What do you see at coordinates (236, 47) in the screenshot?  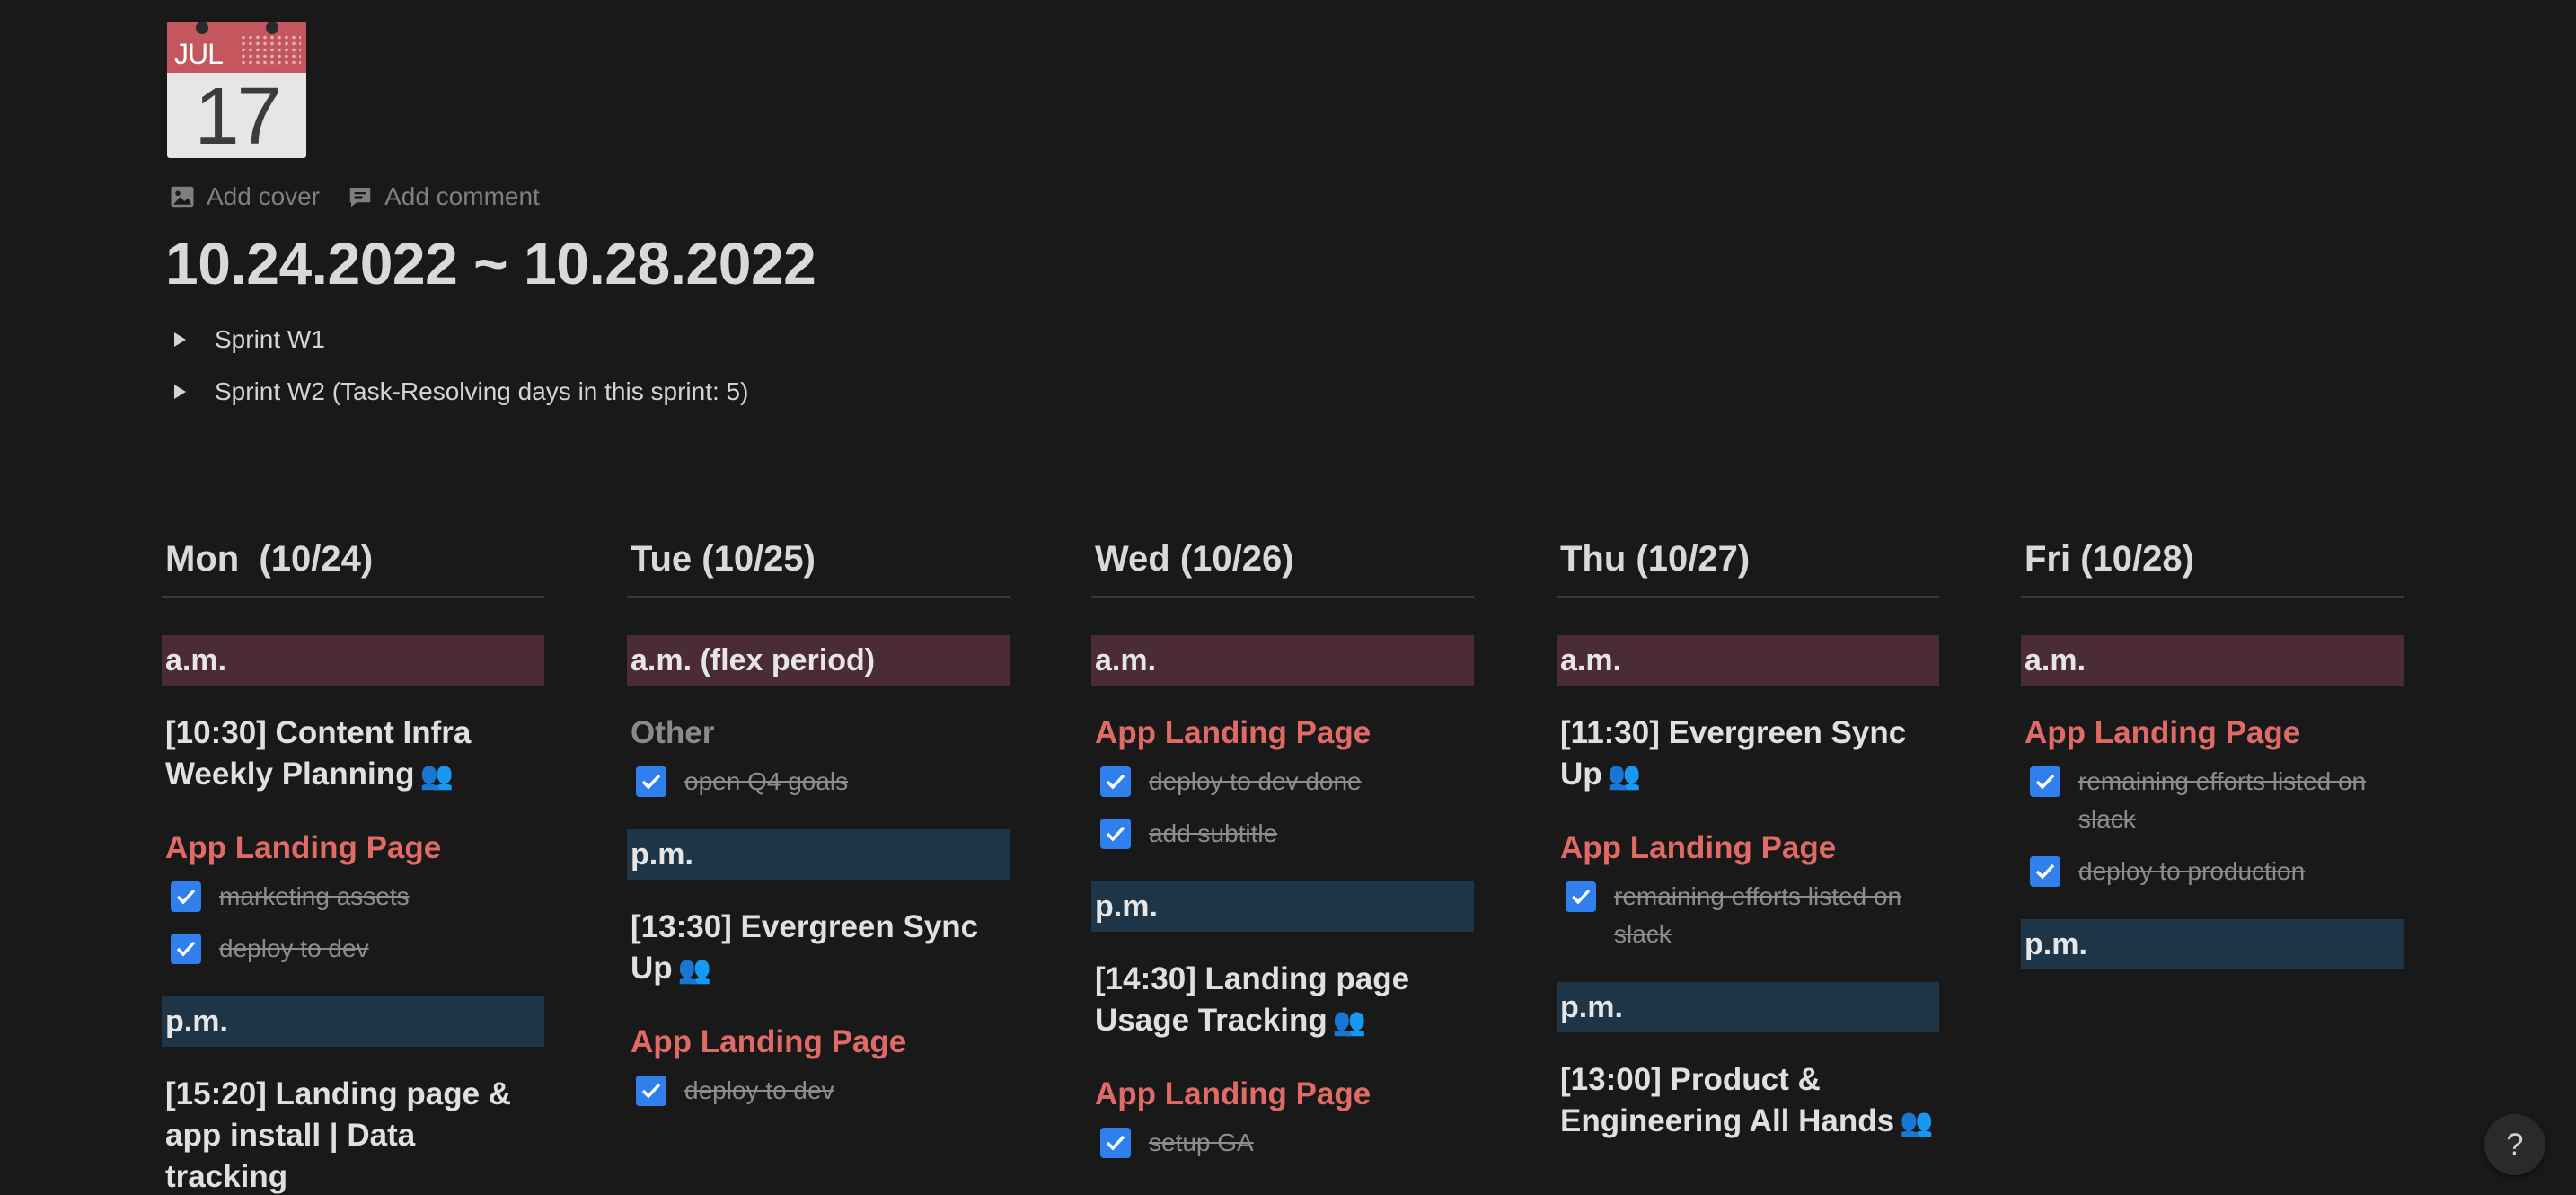 I see `calendar-icon-header: JUL` at bounding box center [236, 47].